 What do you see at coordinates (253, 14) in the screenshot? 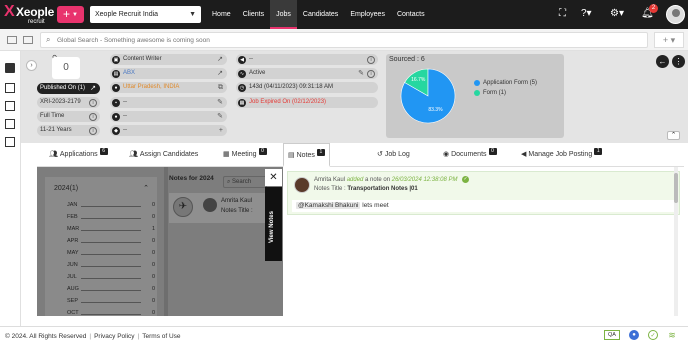
I see `nav-clients: Clients` at bounding box center [253, 14].